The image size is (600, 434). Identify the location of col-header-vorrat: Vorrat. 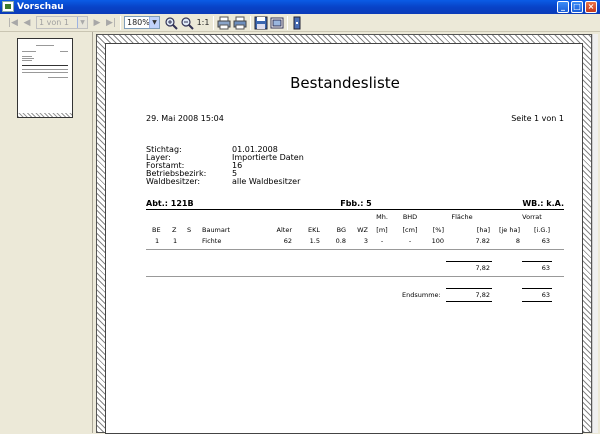
(532, 217).